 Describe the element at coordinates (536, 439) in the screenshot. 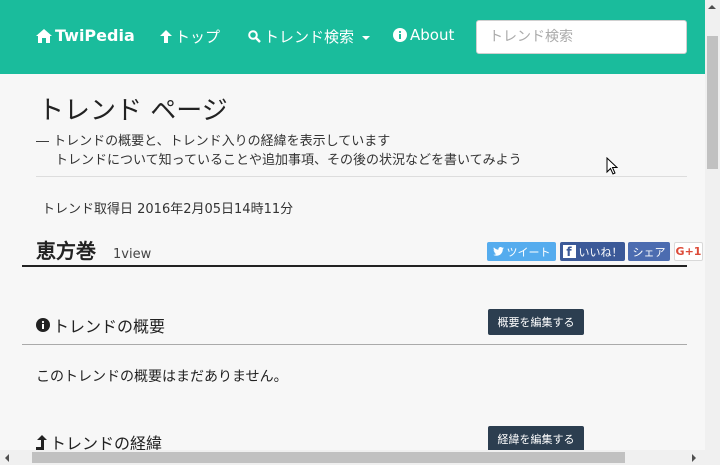

I see `edit-history-button: 経緯を編集する` at that location.